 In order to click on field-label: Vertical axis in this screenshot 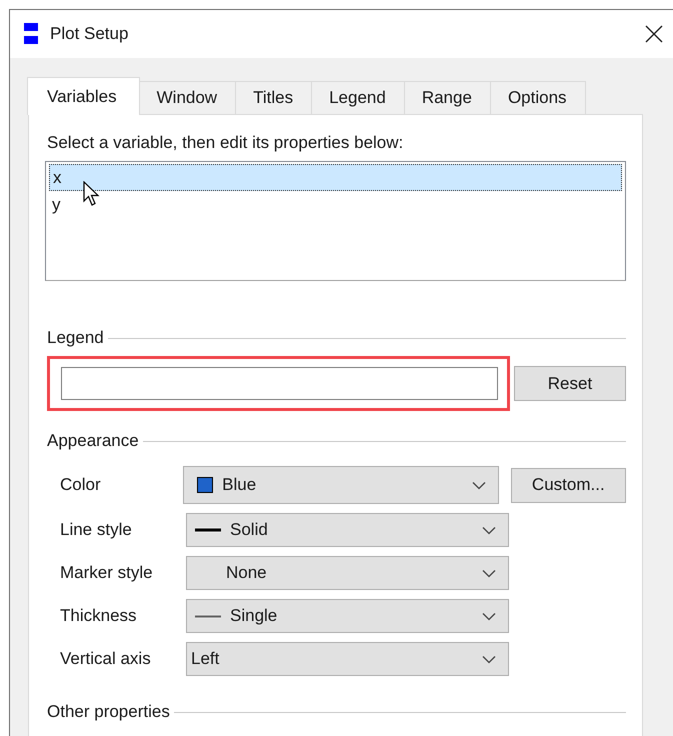, I will do `click(106, 659)`.